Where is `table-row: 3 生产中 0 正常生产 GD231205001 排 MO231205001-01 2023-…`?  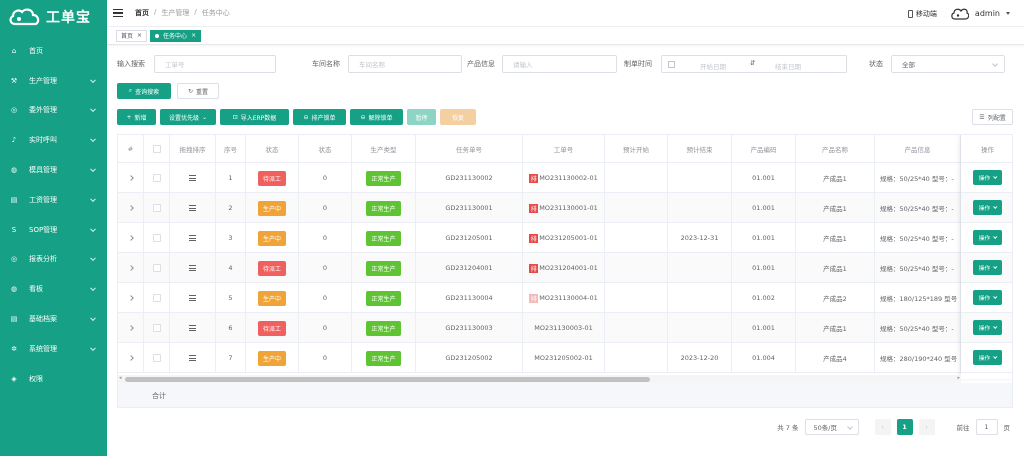
table-row: 3 生产中 0 正常生产 GD231205001 排 MO231205001-01 2023-… is located at coordinates (565, 238).